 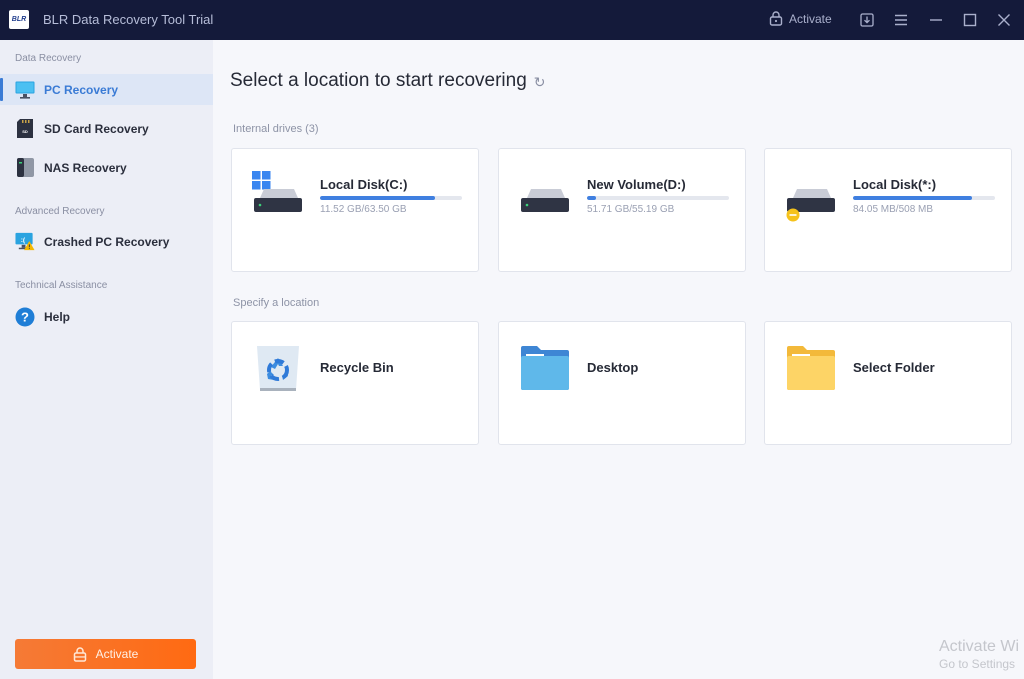 What do you see at coordinates (888, 383) in the screenshot?
I see `location-card-select-folder: Select Folder` at bounding box center [888, 383].